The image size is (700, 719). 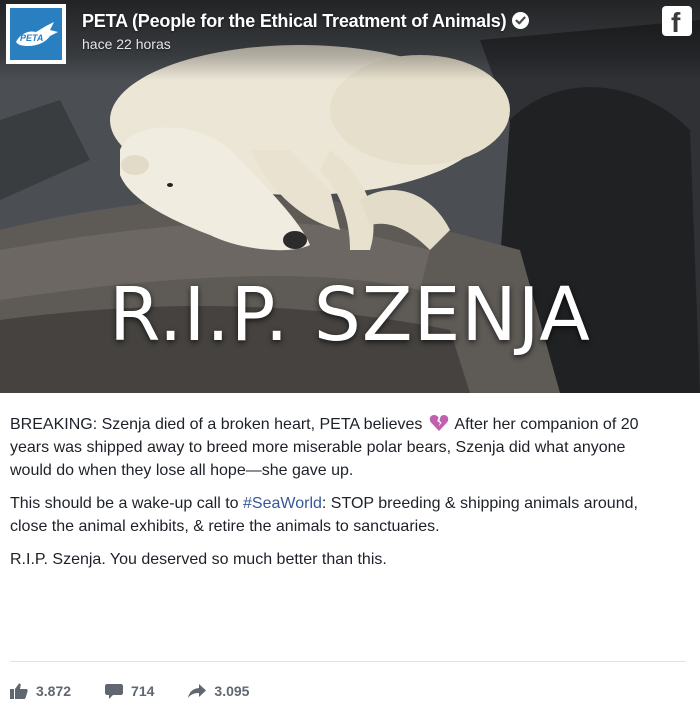 I want to click on post-timestamp: hace 22 horas, so click(x=126, y=44).